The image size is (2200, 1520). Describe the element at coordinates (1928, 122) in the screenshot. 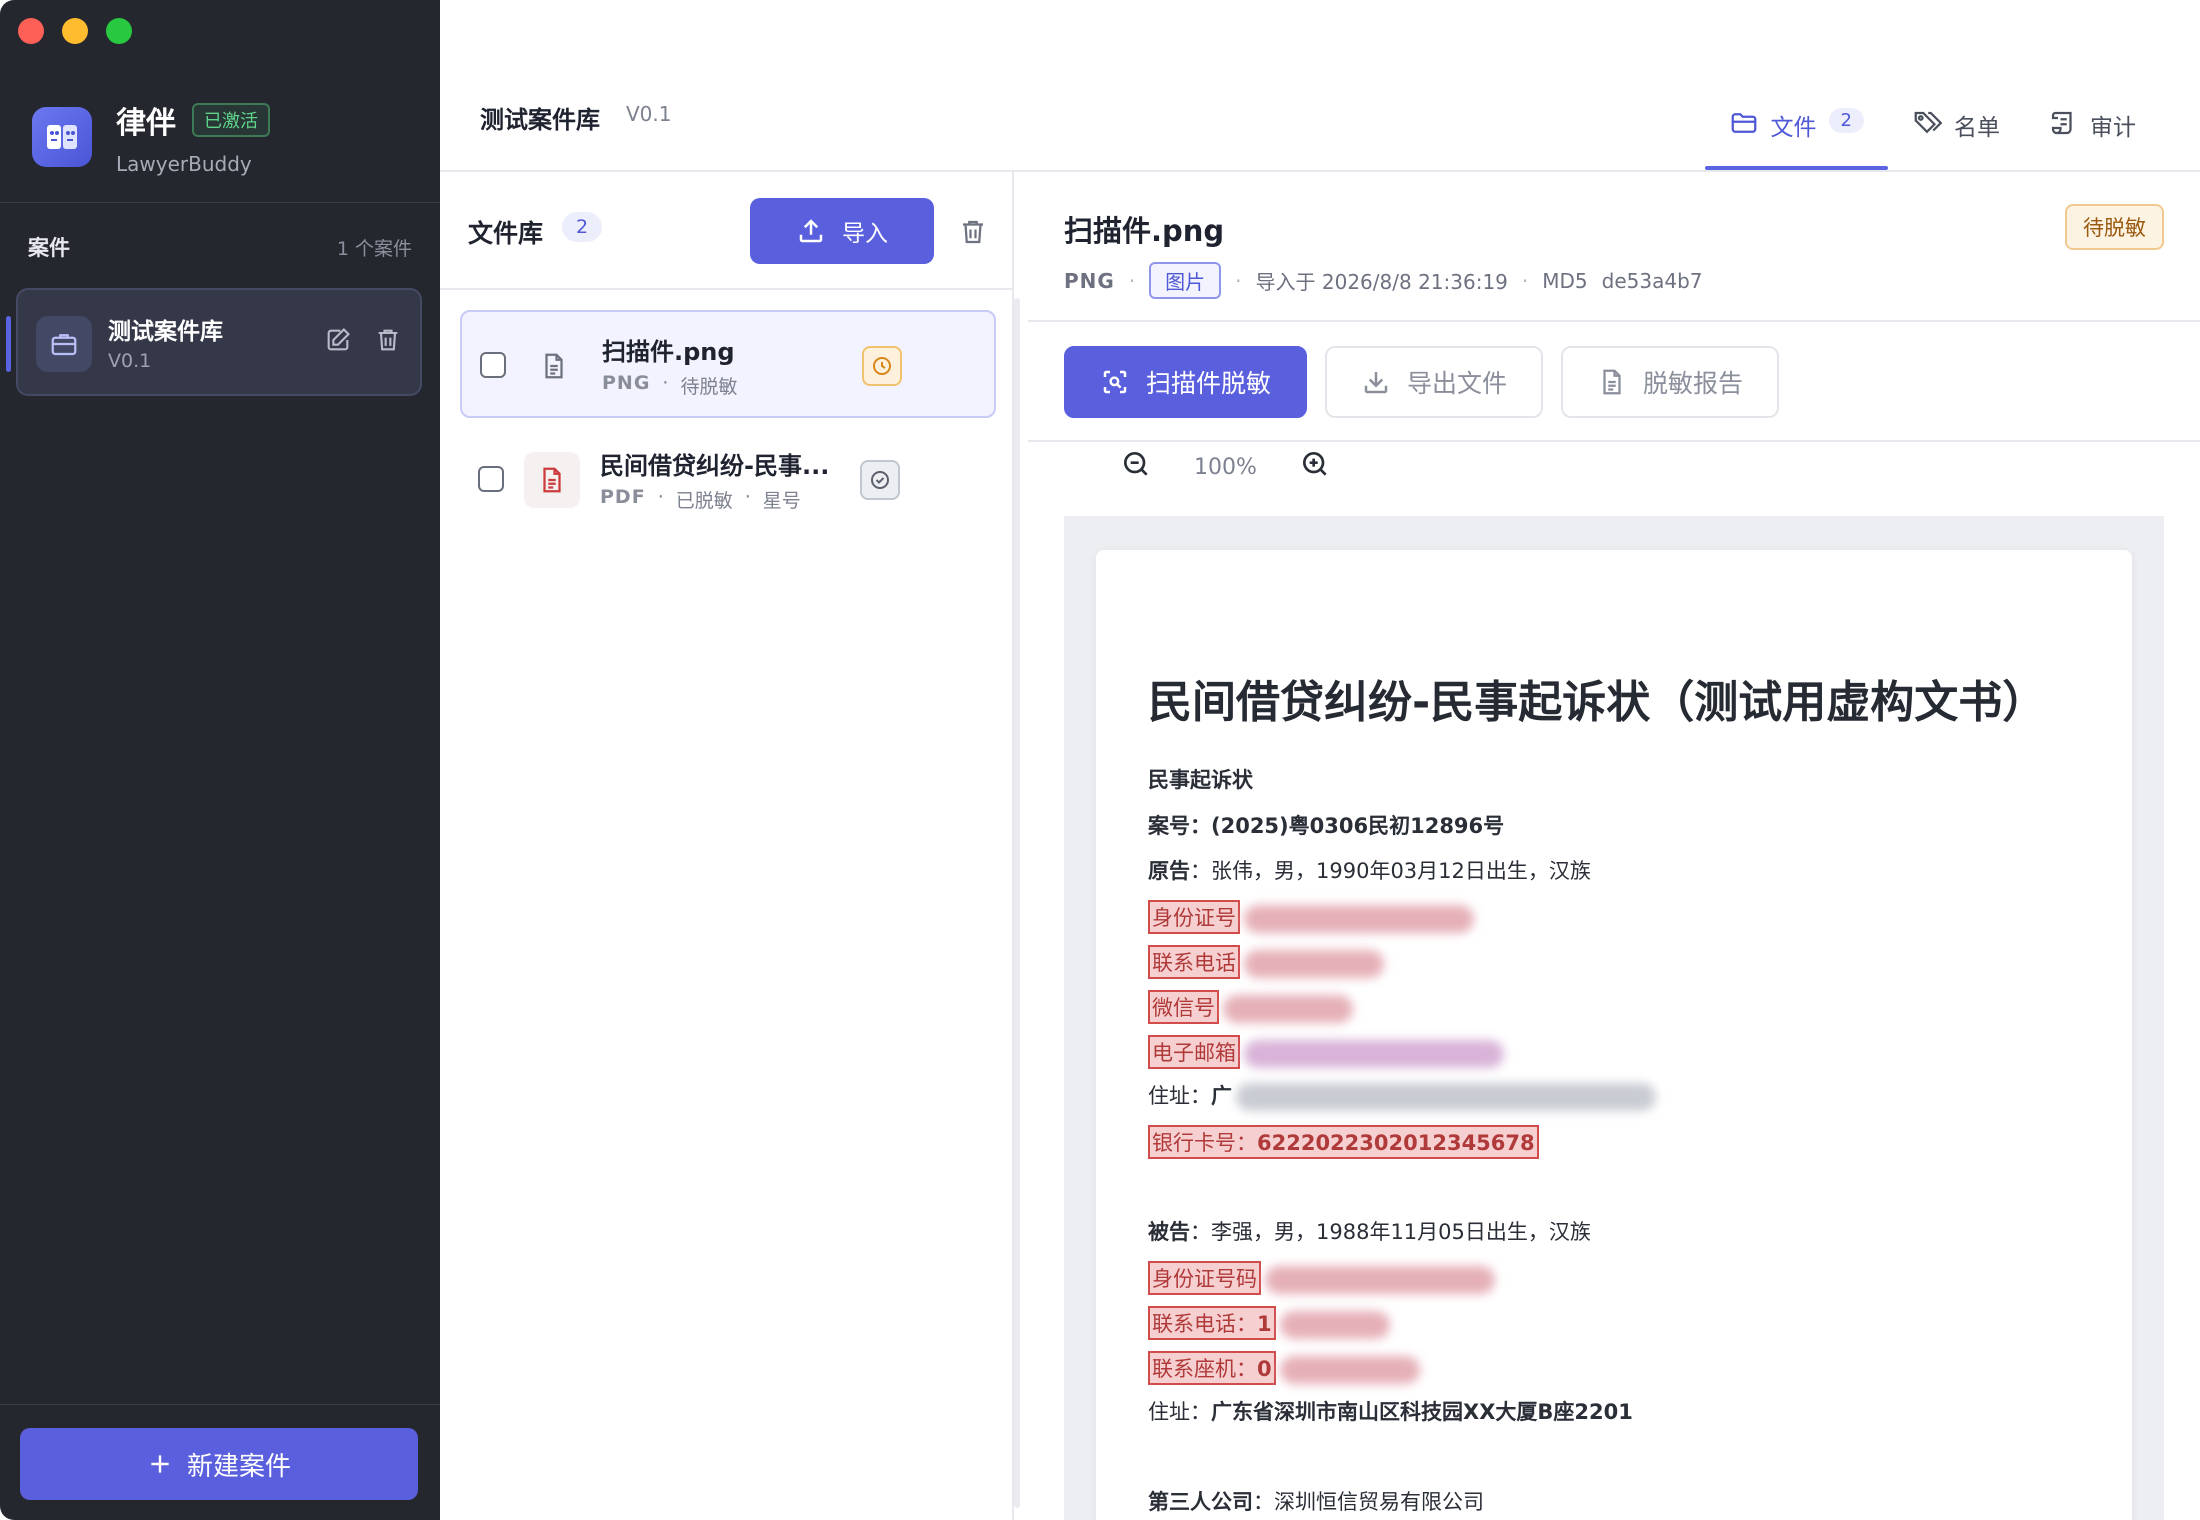

I see `tags-icon` at that location.